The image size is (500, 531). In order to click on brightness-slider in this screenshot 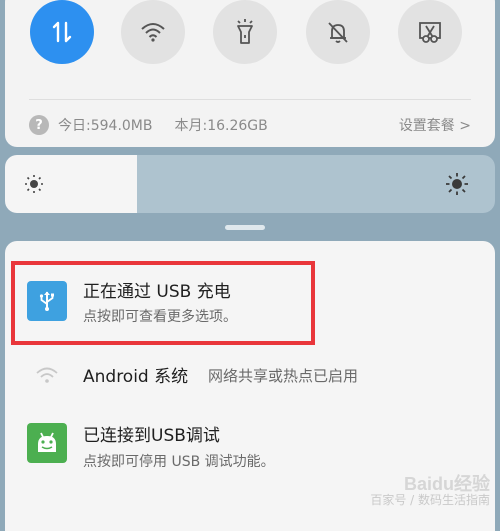, I will do `click(250, 184)`.